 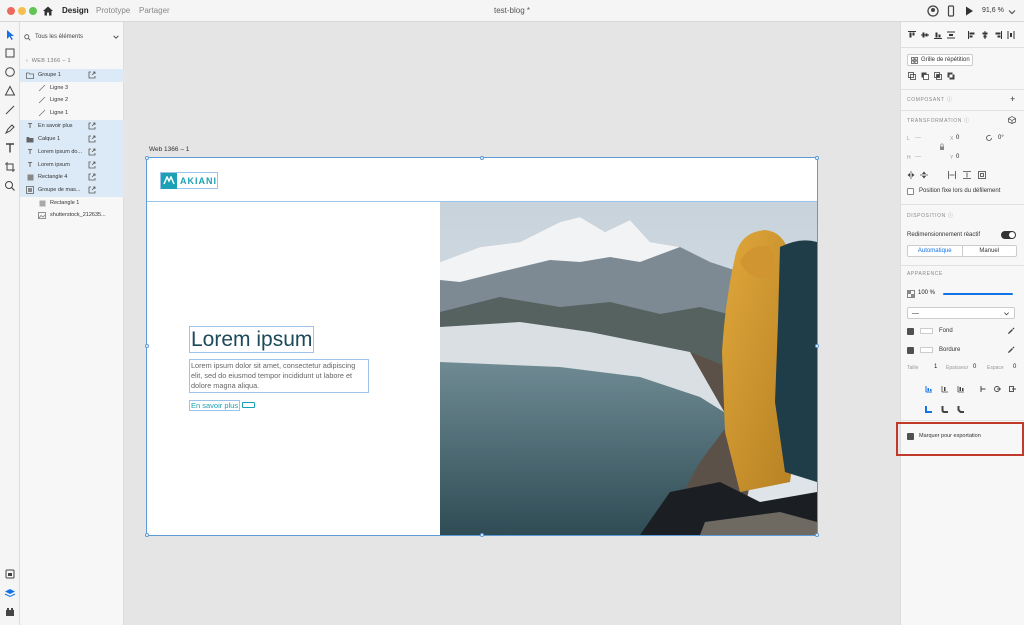 What do you see at coordinates (72, 165) in the screenshot?
I see `layer-item-lorem-ipsum-title: T Lorem ipsum` at bounding box center [72, 165].